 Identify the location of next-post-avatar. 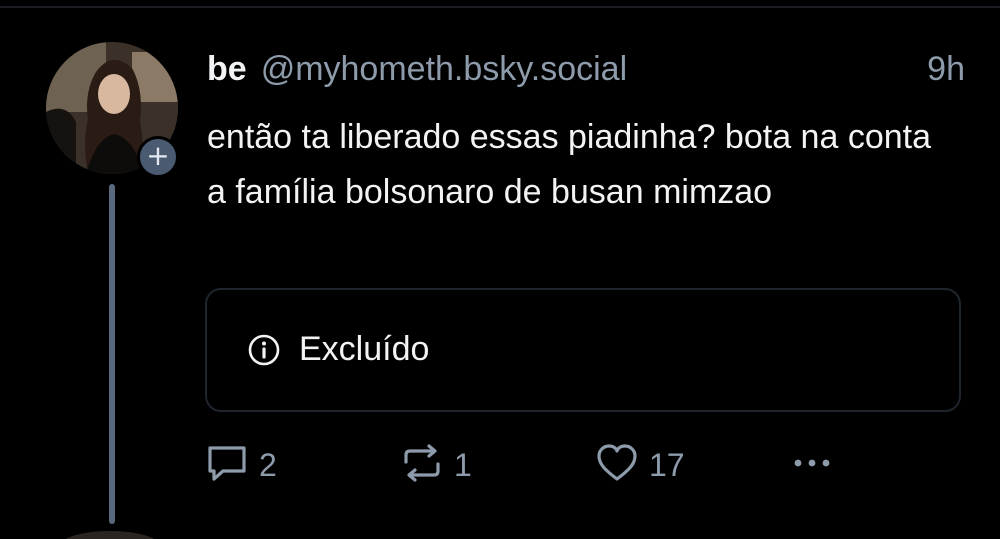
(110, 535).